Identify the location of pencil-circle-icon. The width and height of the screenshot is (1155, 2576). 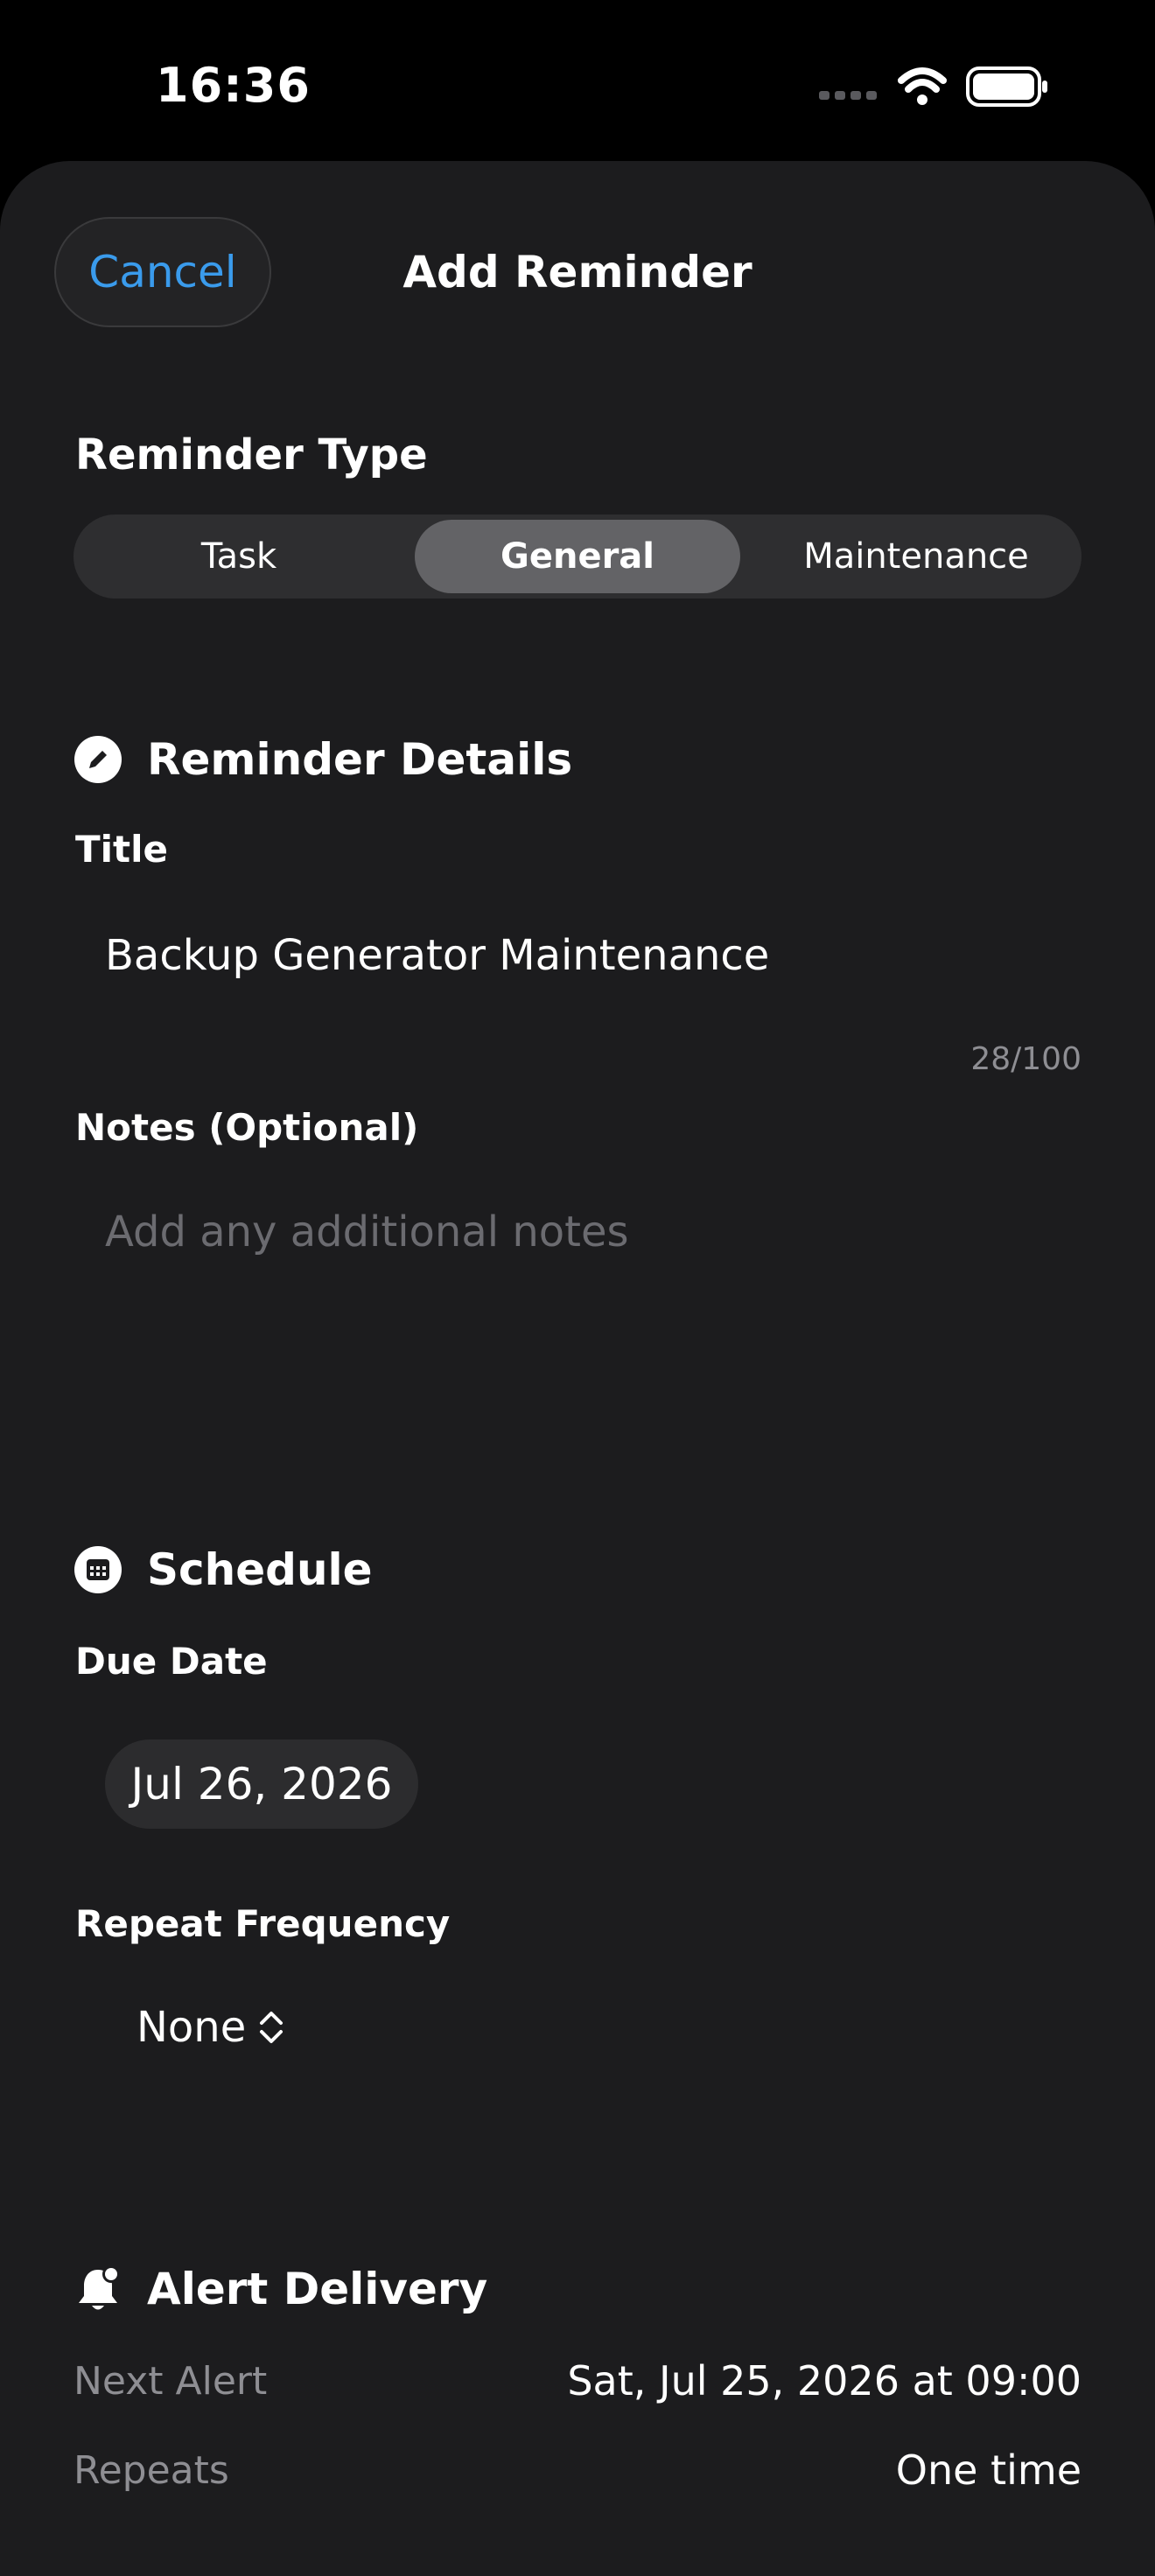
(98, 759).